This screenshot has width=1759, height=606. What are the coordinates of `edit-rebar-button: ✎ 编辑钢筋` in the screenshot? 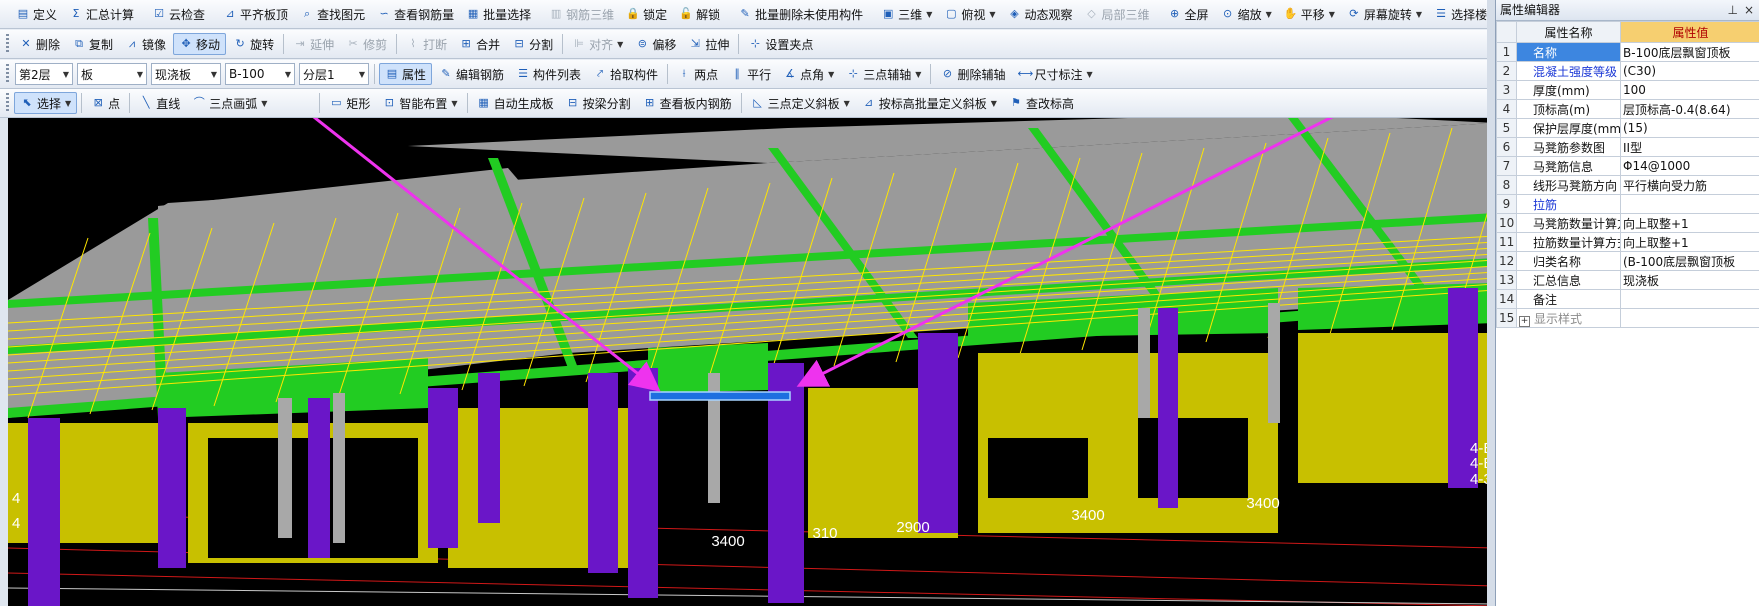 It's located at (471, 74).